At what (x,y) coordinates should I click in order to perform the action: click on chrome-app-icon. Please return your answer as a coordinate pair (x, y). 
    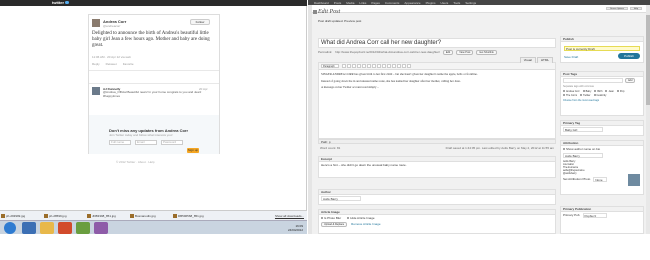
    Looking at the image, I should click on (83, 228).